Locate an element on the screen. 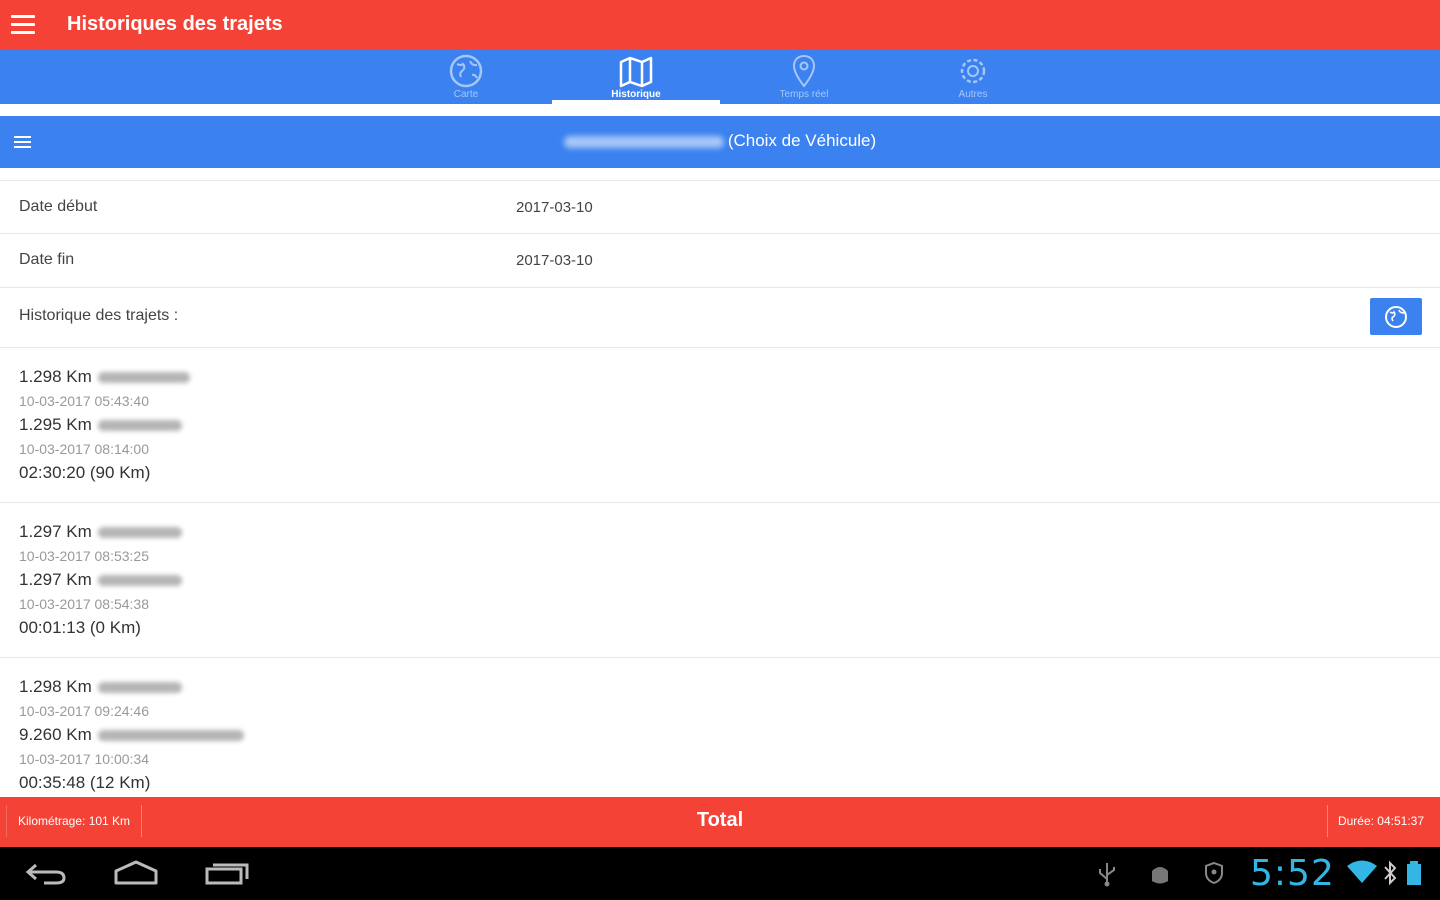 The height and width of the screenshot is (900, 1440). usb-icon is located at coordinates (1107, 875).